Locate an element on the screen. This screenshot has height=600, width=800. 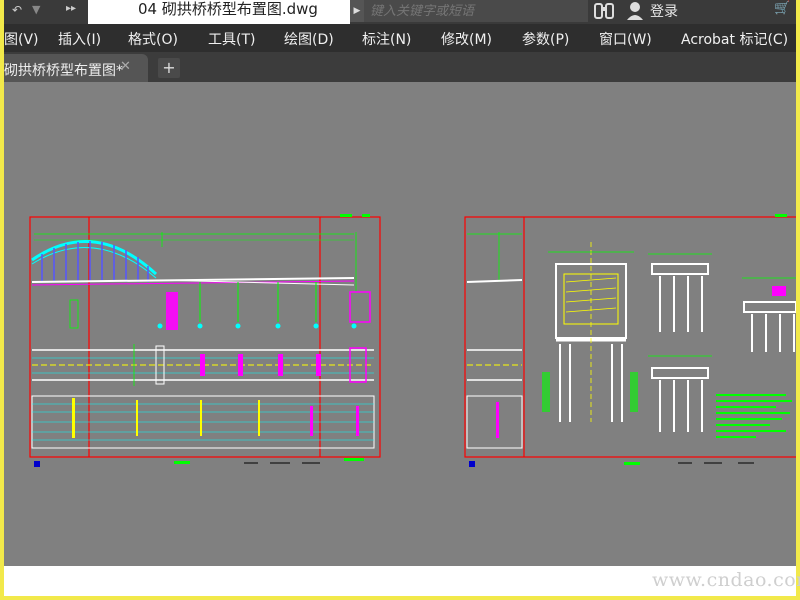
detail-bottom-right is located at coordinates (680, 393).